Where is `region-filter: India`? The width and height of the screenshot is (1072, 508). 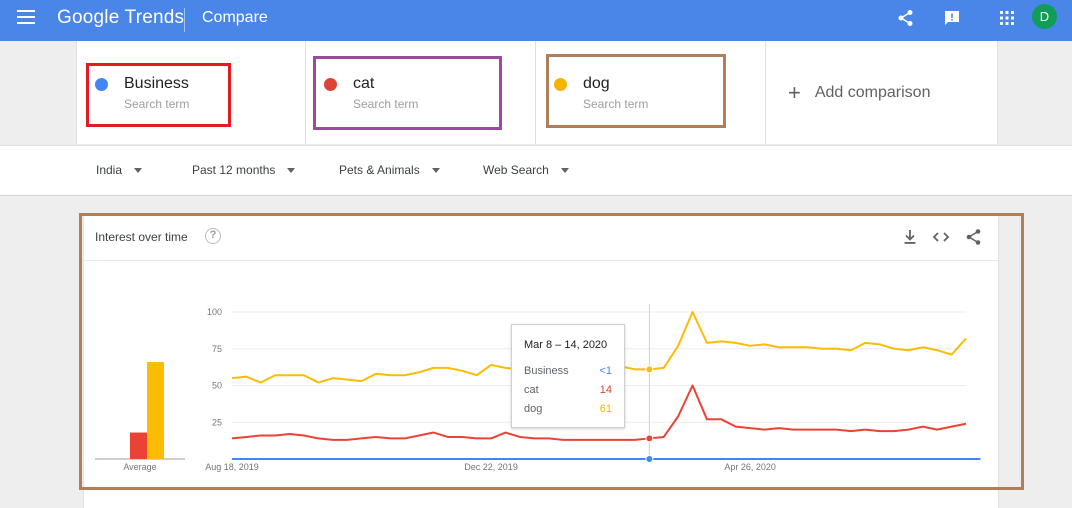
region-filter: India is located at coordinates (119, 170).